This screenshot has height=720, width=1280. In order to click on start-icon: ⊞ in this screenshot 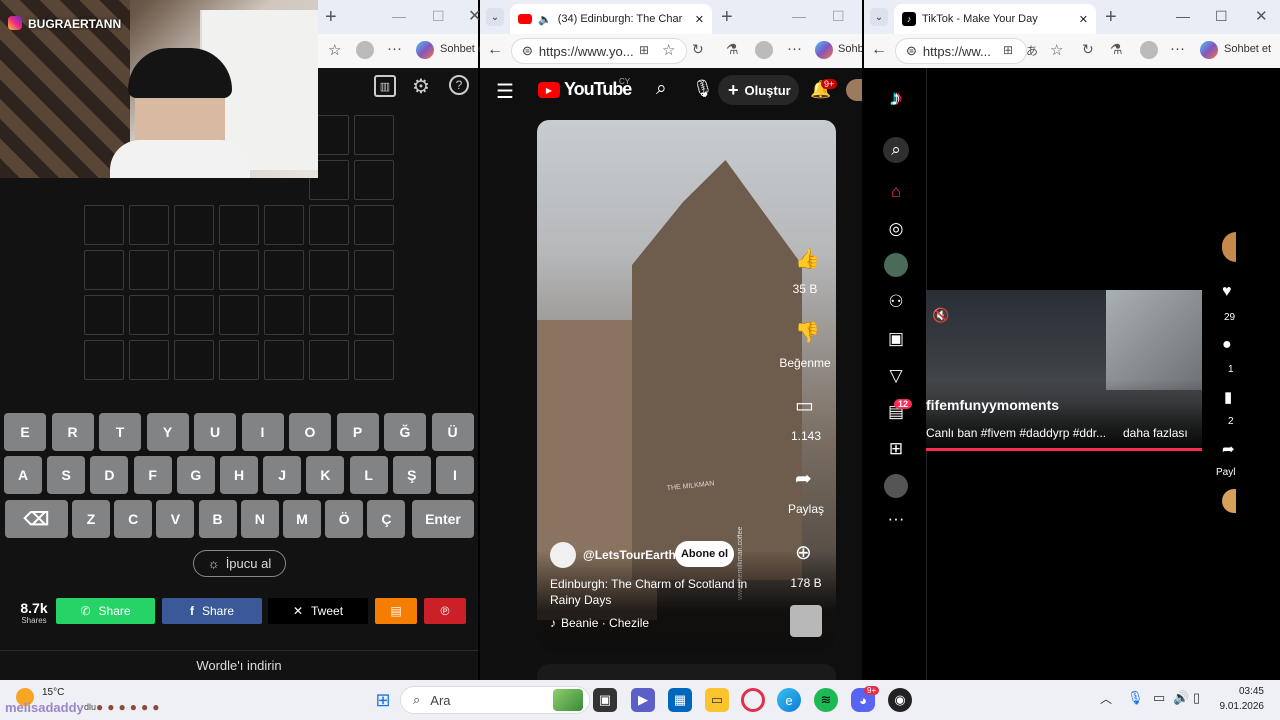, I will do `click(383, 700)`.